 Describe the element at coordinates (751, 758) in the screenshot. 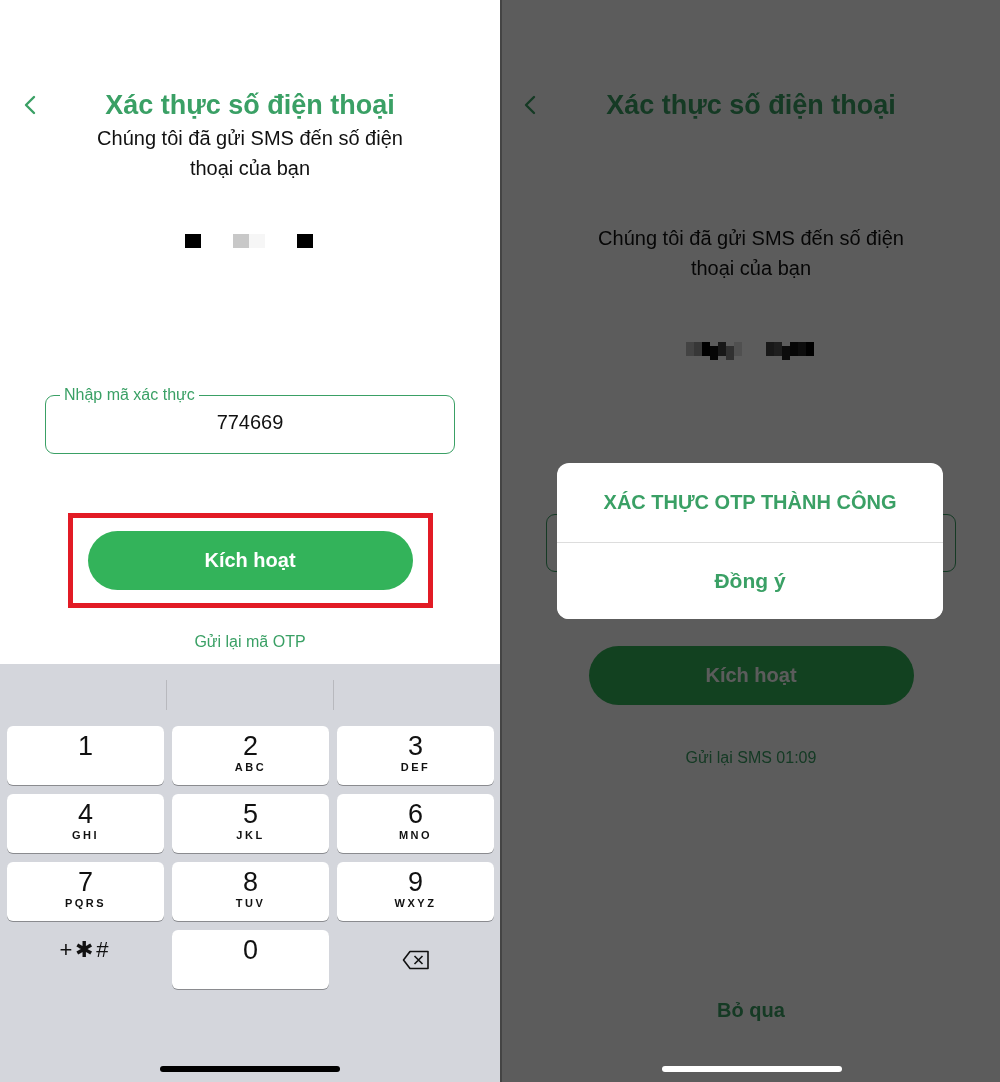

I see `resend-timer: Gửi lại SMS 01:09` at that location.